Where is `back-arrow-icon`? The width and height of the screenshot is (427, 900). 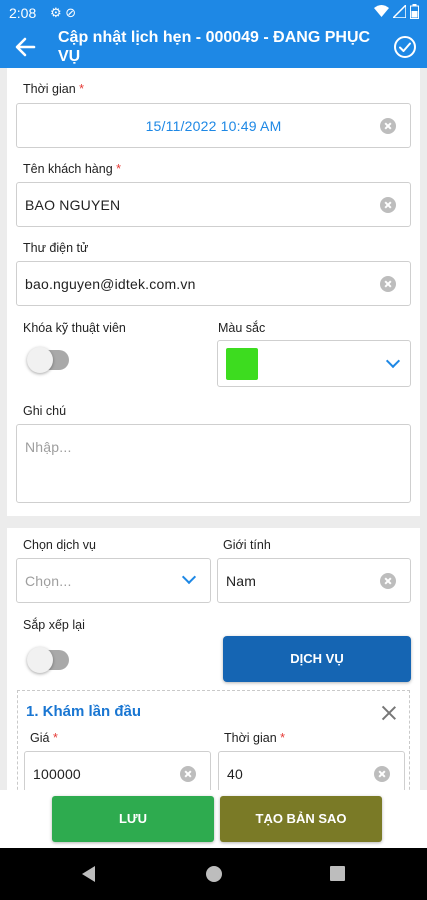 back-arrow-icon is located at coordinates (25, 47).